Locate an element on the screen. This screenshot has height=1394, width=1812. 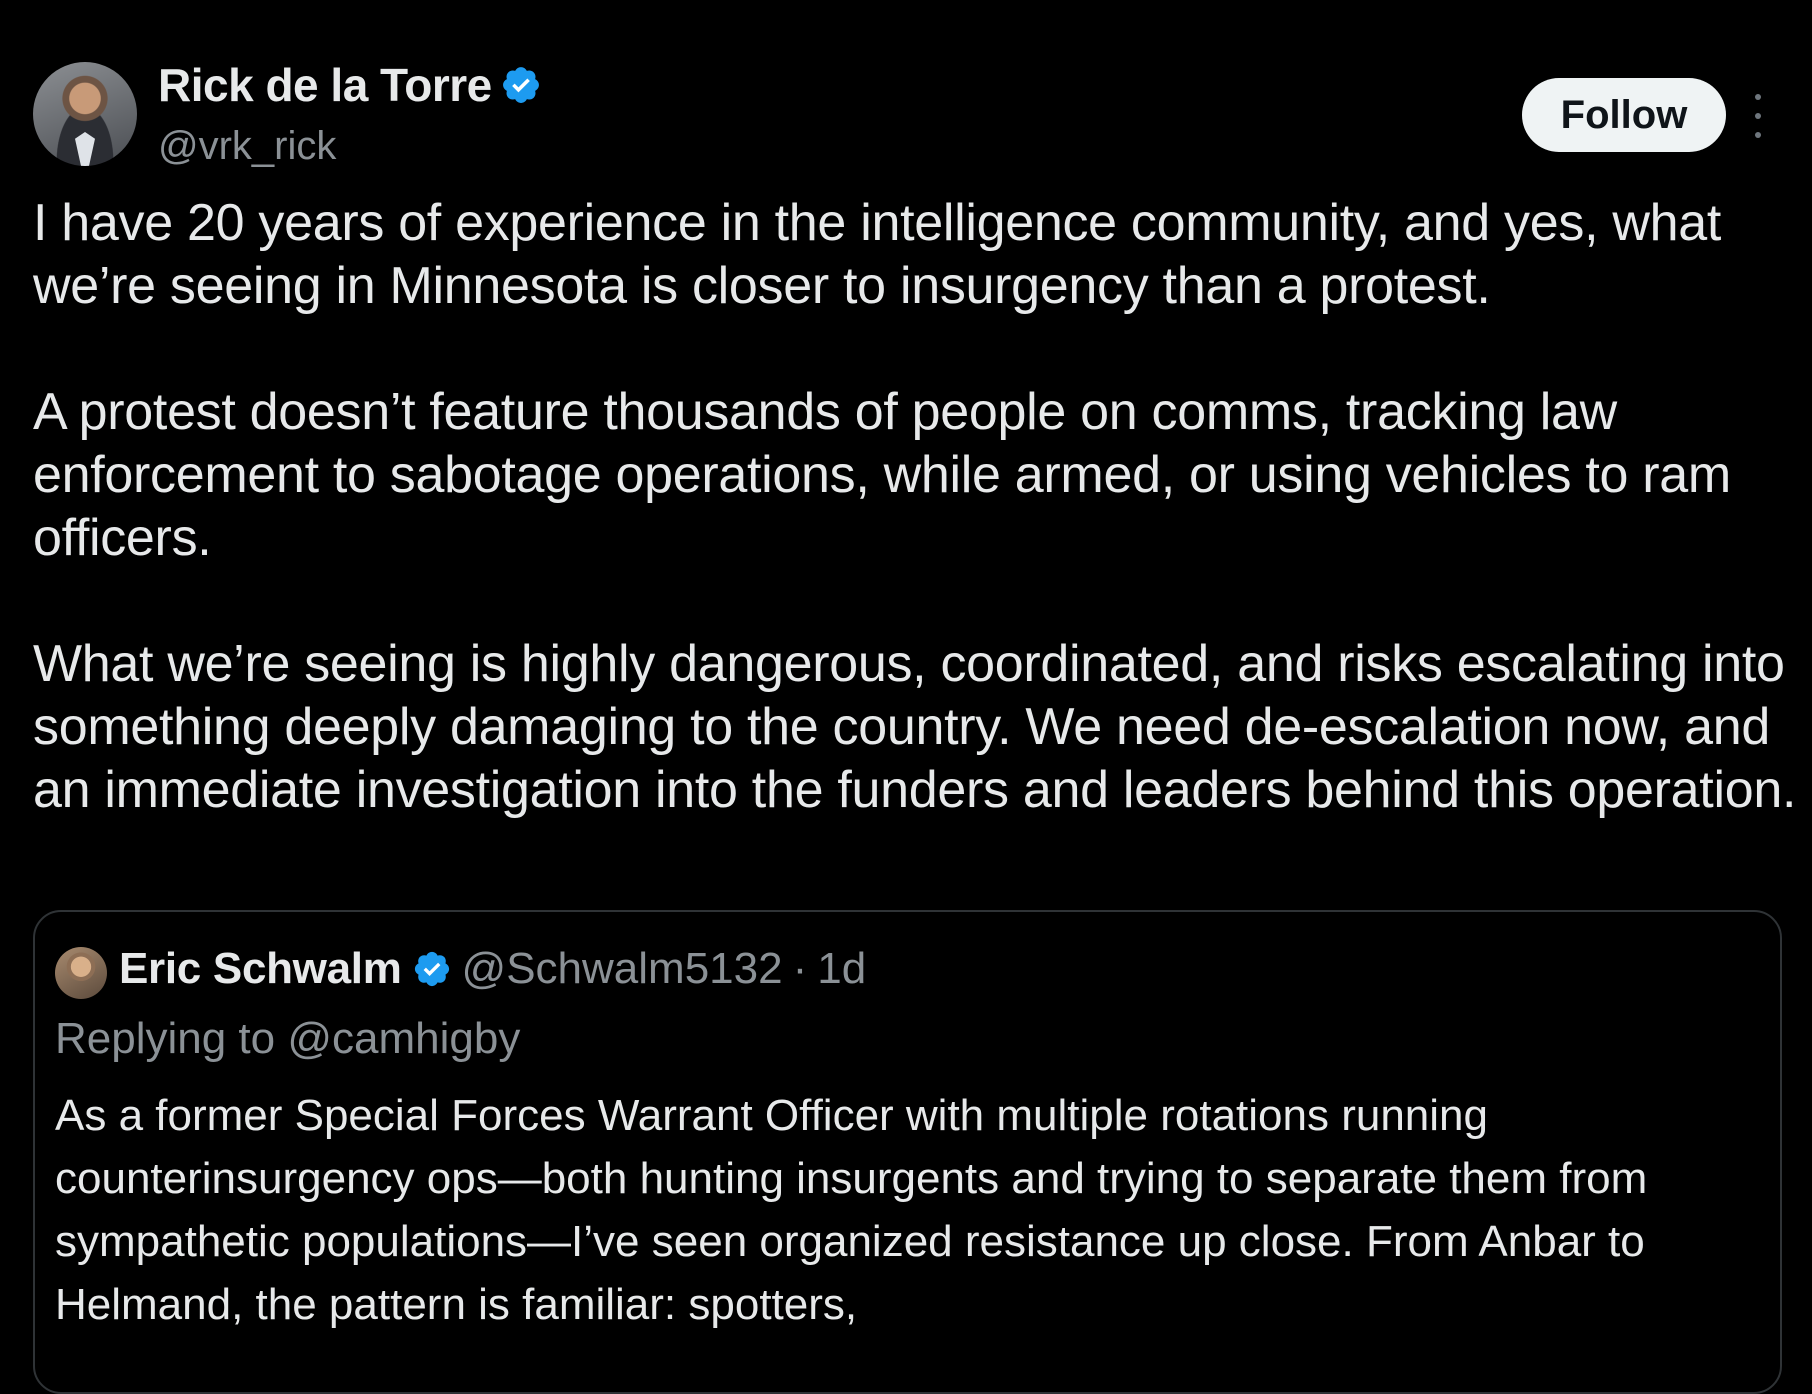
author-name-row: Rick de la Torre is located at coordinates (350, 85).